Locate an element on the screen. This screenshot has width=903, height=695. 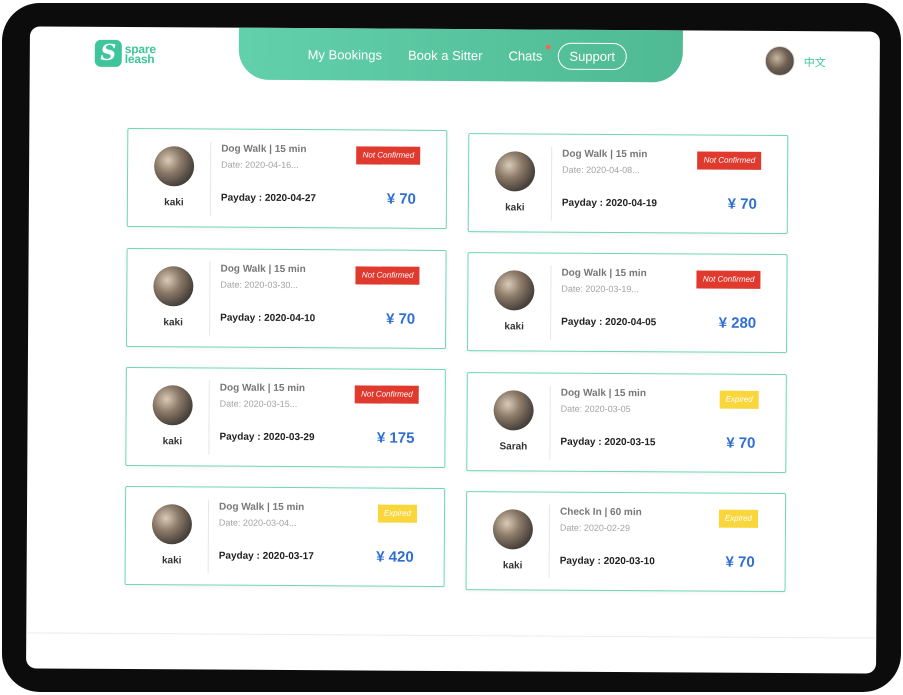
price: ¥ 175 is located at coordinates (395, 438).